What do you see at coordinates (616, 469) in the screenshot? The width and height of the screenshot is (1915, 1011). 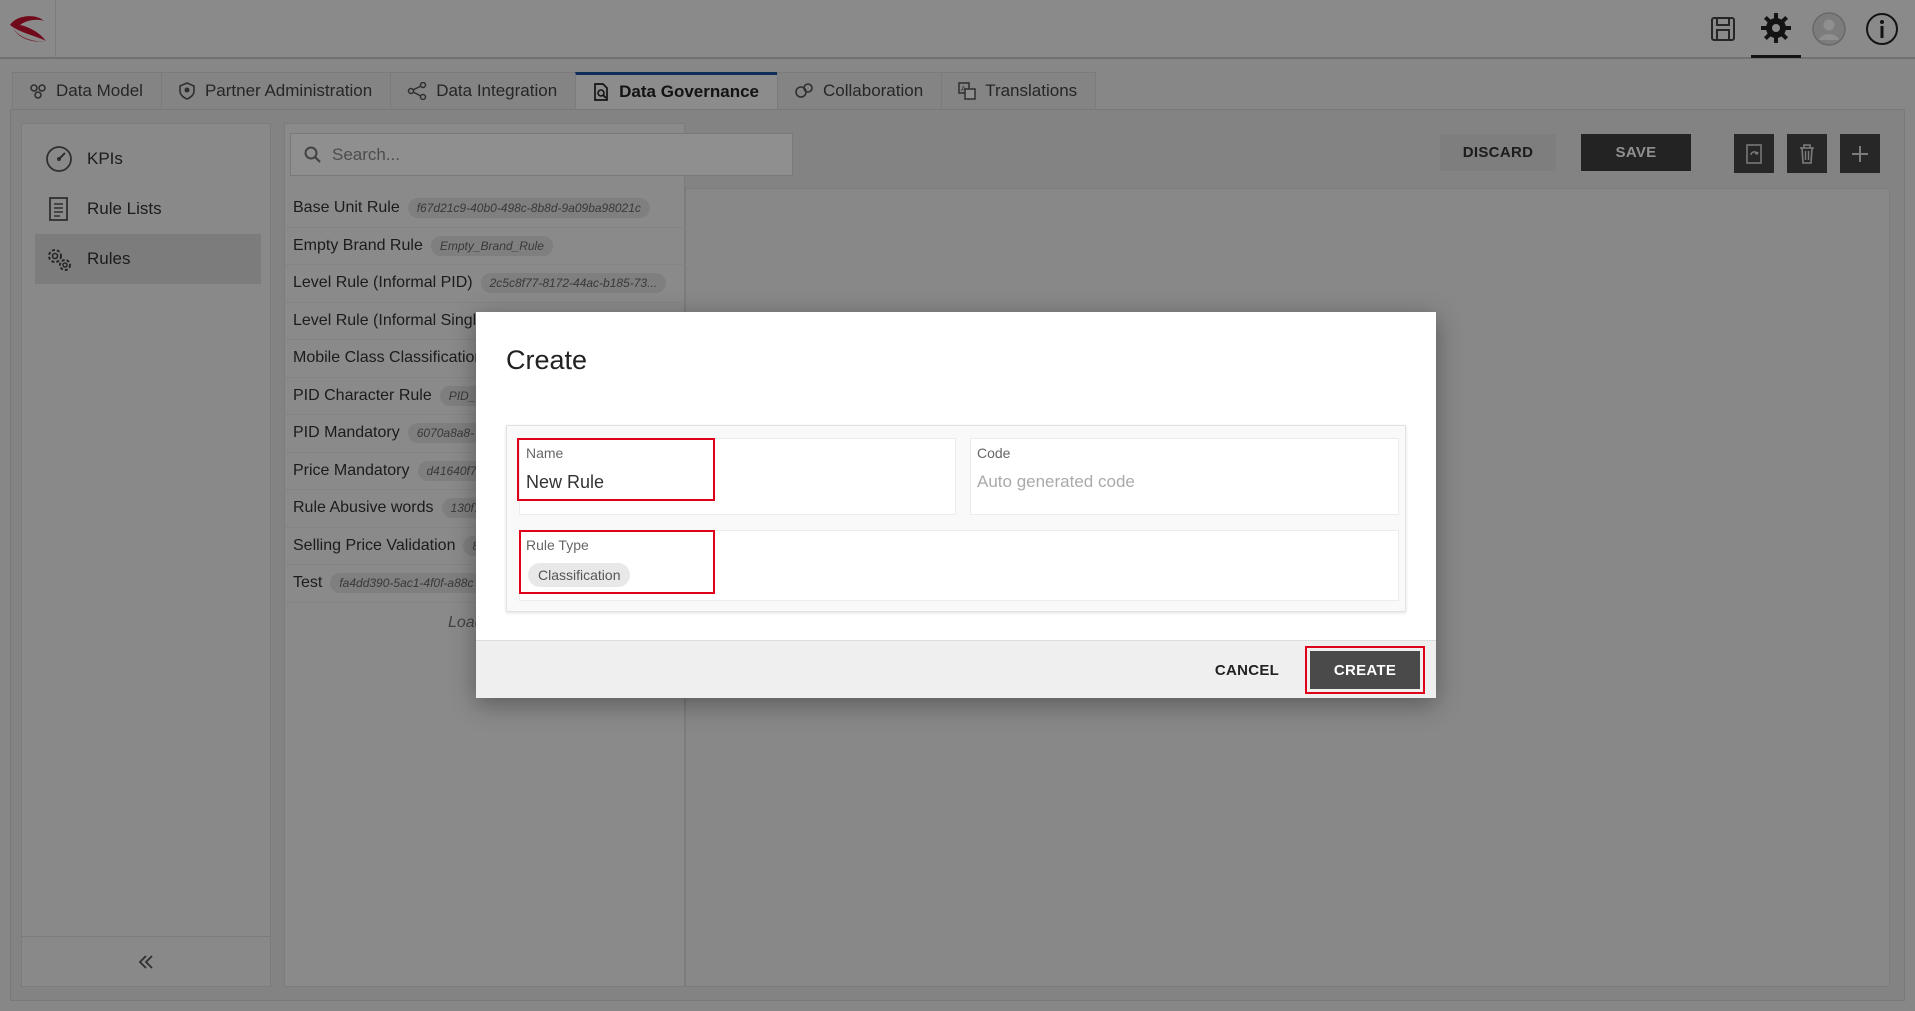 I see `name-highlight` at bounding box center [616, 469].